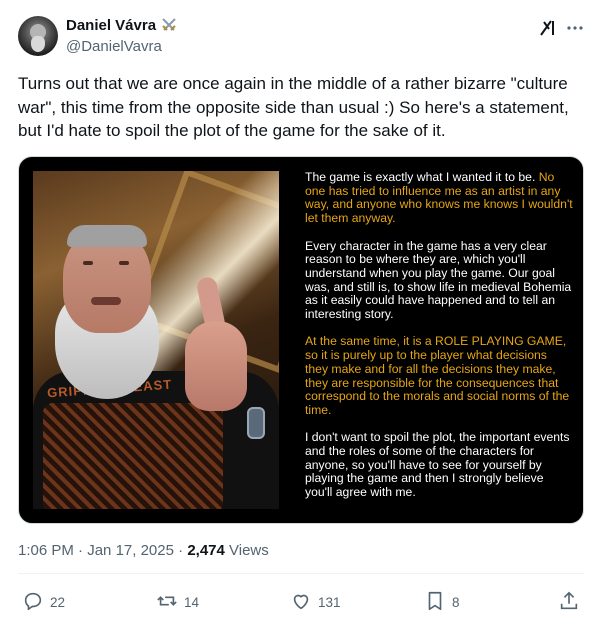  What do you see at coordinates (167, 602) in the screenshot?
I see `repost-icon` at bounding box center [167, 602].